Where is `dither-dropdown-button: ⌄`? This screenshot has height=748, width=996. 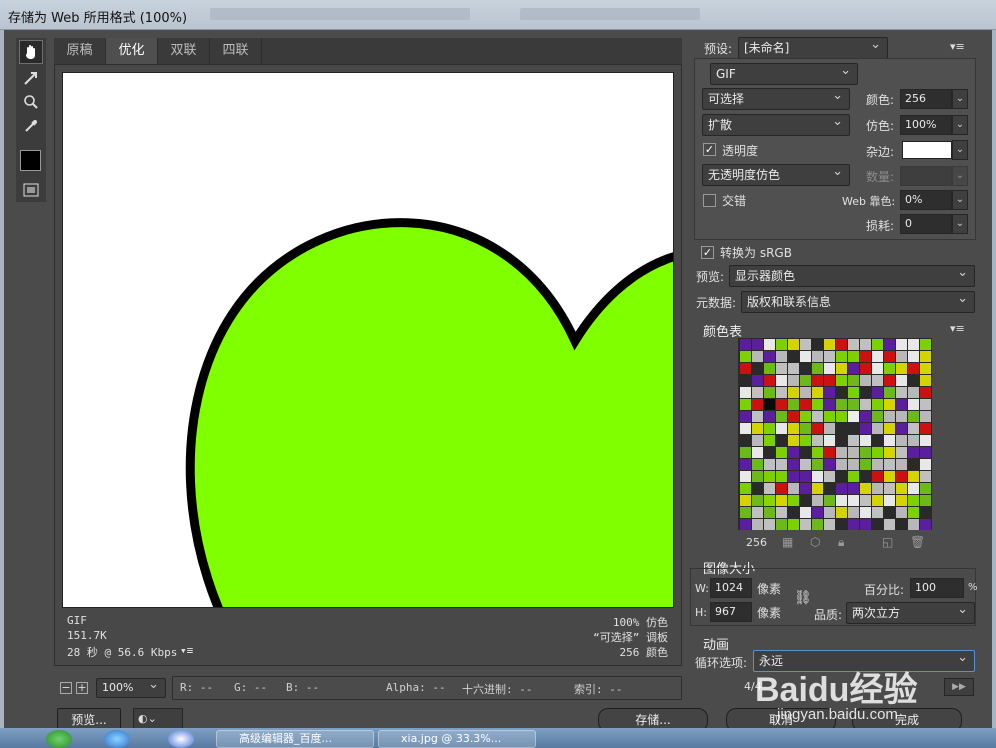 dither-dropdown-button: ⌄ is located at coordinates (960, 125).